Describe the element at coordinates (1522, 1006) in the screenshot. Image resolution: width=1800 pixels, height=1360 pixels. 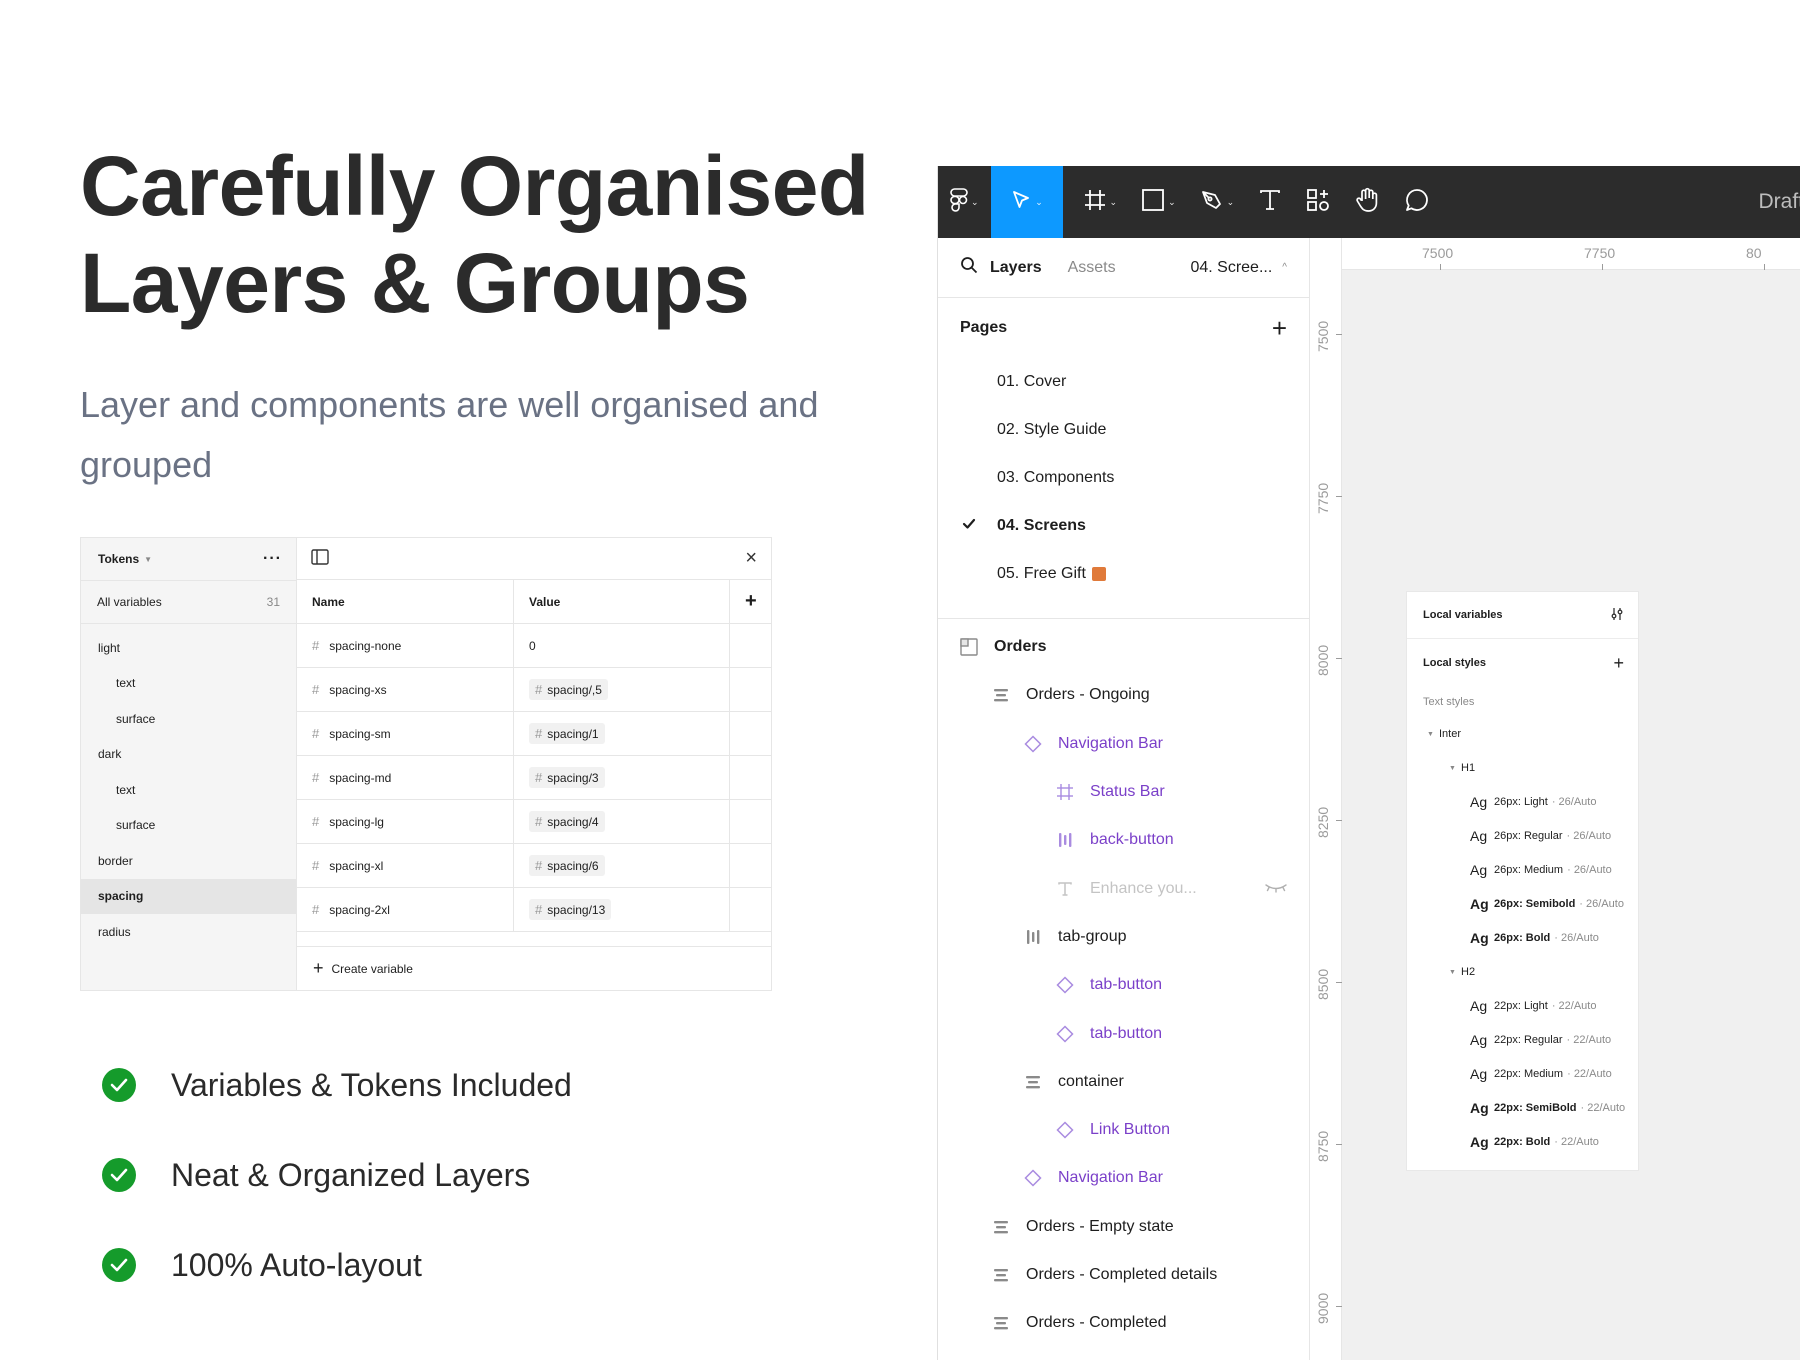
I see `text-style-item: Ag 22px: Light · 22/Auto` at that location.